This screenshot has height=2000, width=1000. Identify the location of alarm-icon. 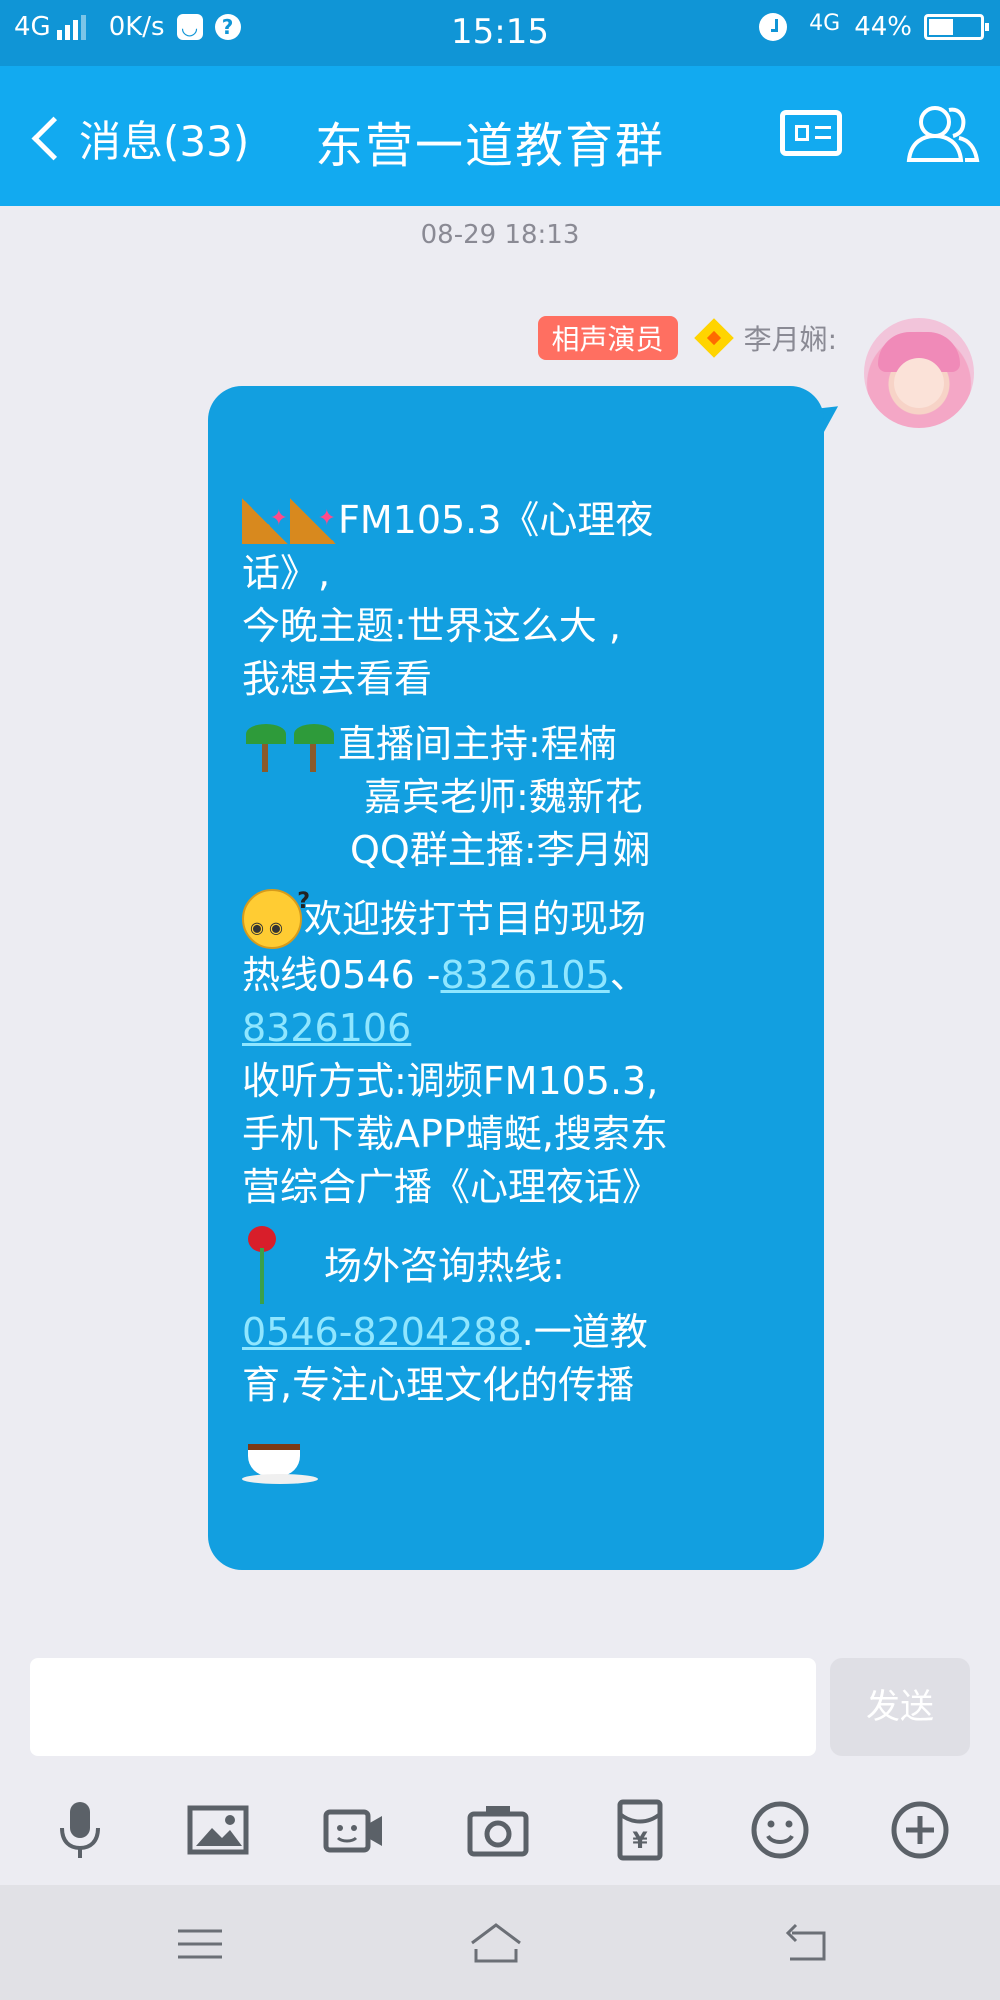
(773, 27).